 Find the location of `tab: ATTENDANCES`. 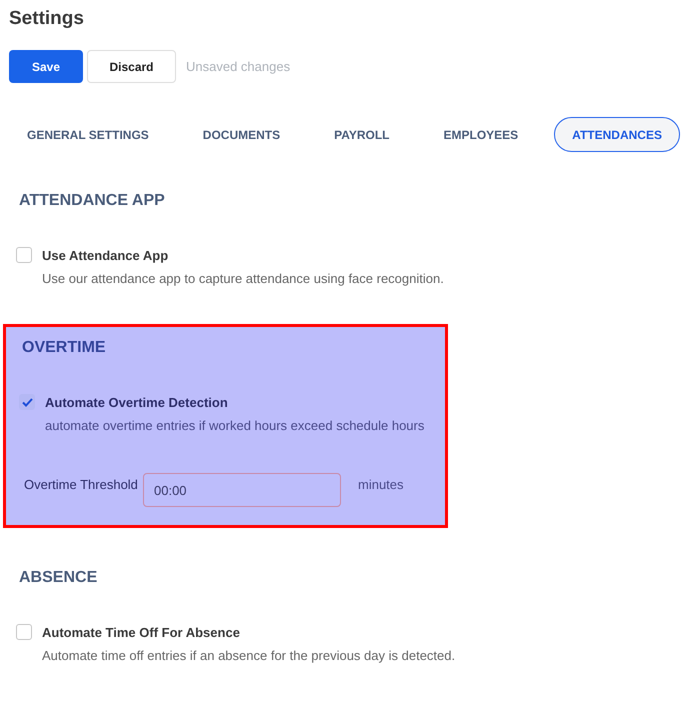

tab: ATTENDANCES is located at coordinates (617, 134).